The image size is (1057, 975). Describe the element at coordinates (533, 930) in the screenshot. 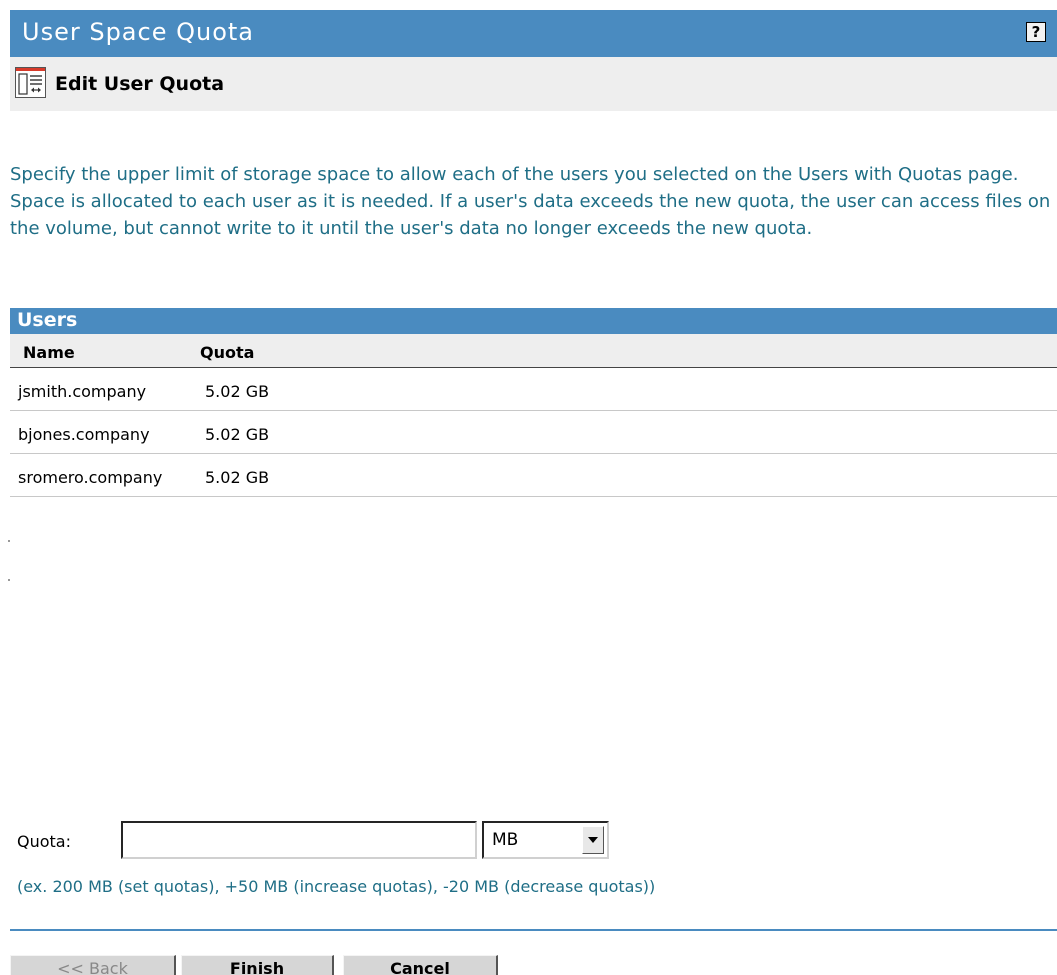

I see `divider` at that location.